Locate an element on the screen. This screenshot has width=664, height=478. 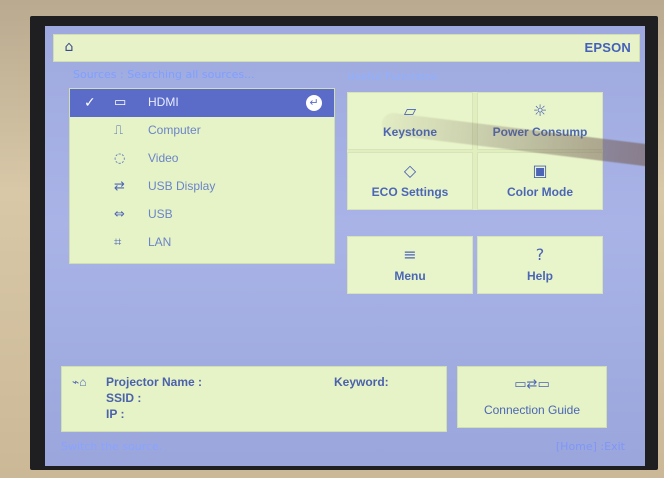
tile-label: Help is located at coordinates (539, 276).